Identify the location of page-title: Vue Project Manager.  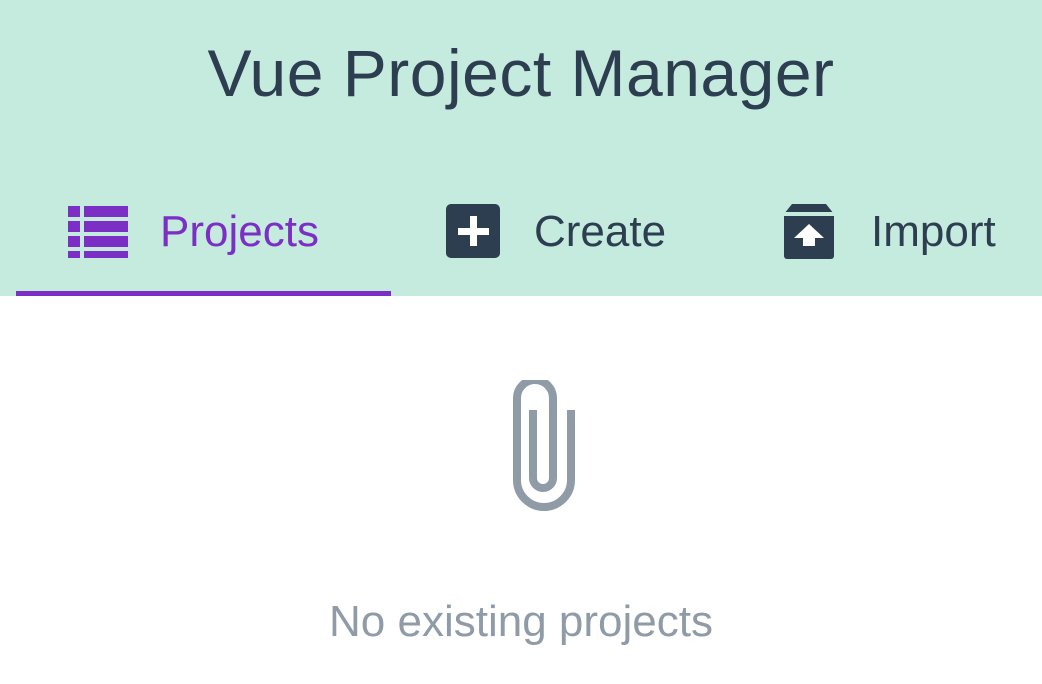
(521, 73).